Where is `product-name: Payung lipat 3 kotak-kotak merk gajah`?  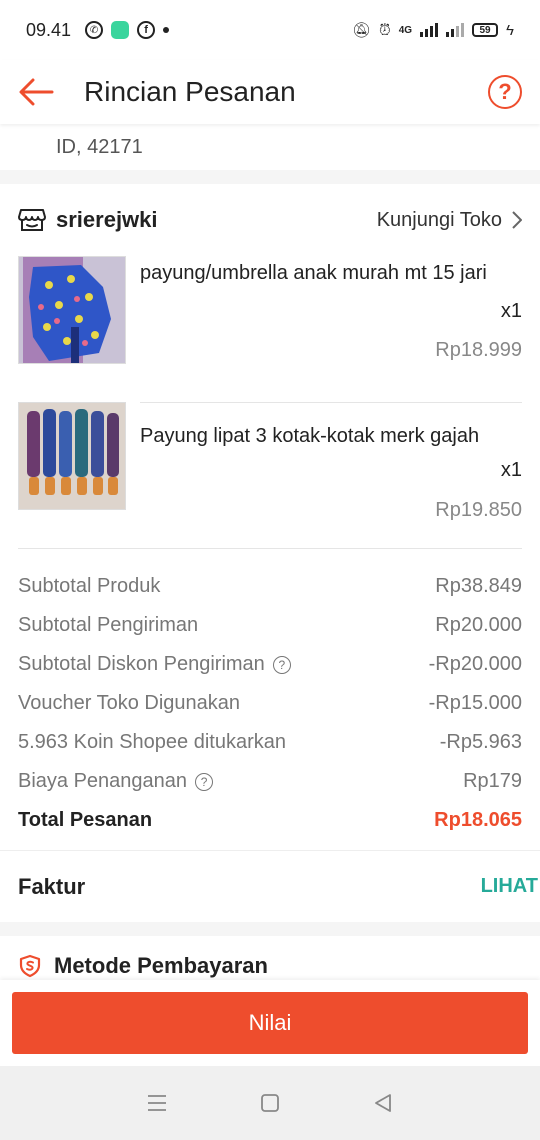 product-name: Payung lipat 3 kotak-kotak merk gajah is located at coordinates (310, 436).